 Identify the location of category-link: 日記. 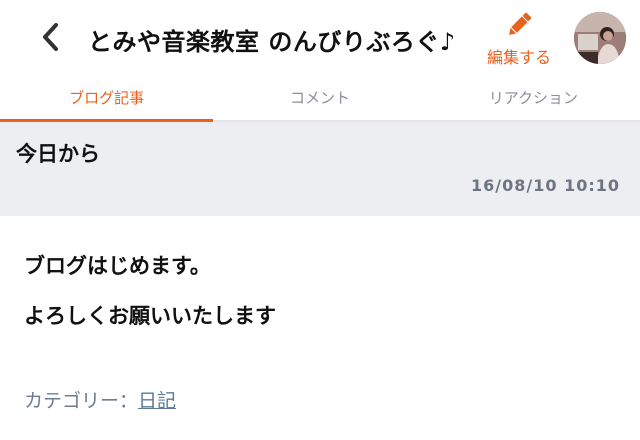
(157, 401).